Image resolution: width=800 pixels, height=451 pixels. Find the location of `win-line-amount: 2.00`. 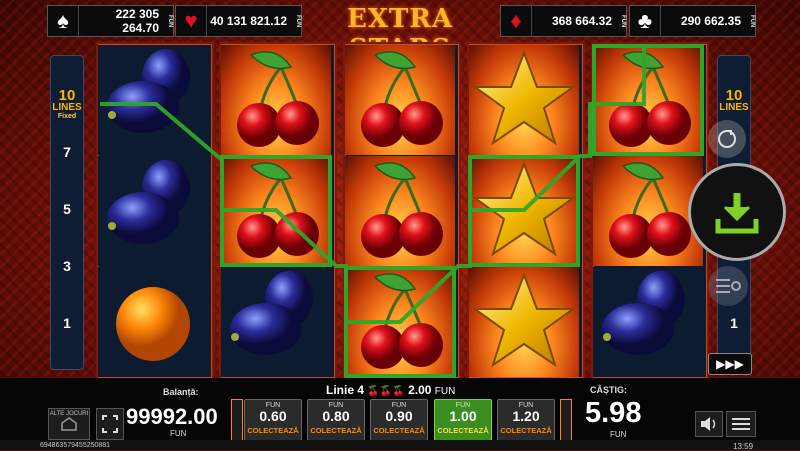

win-line-amount: 2.00 is located at coordinates (420, 390).